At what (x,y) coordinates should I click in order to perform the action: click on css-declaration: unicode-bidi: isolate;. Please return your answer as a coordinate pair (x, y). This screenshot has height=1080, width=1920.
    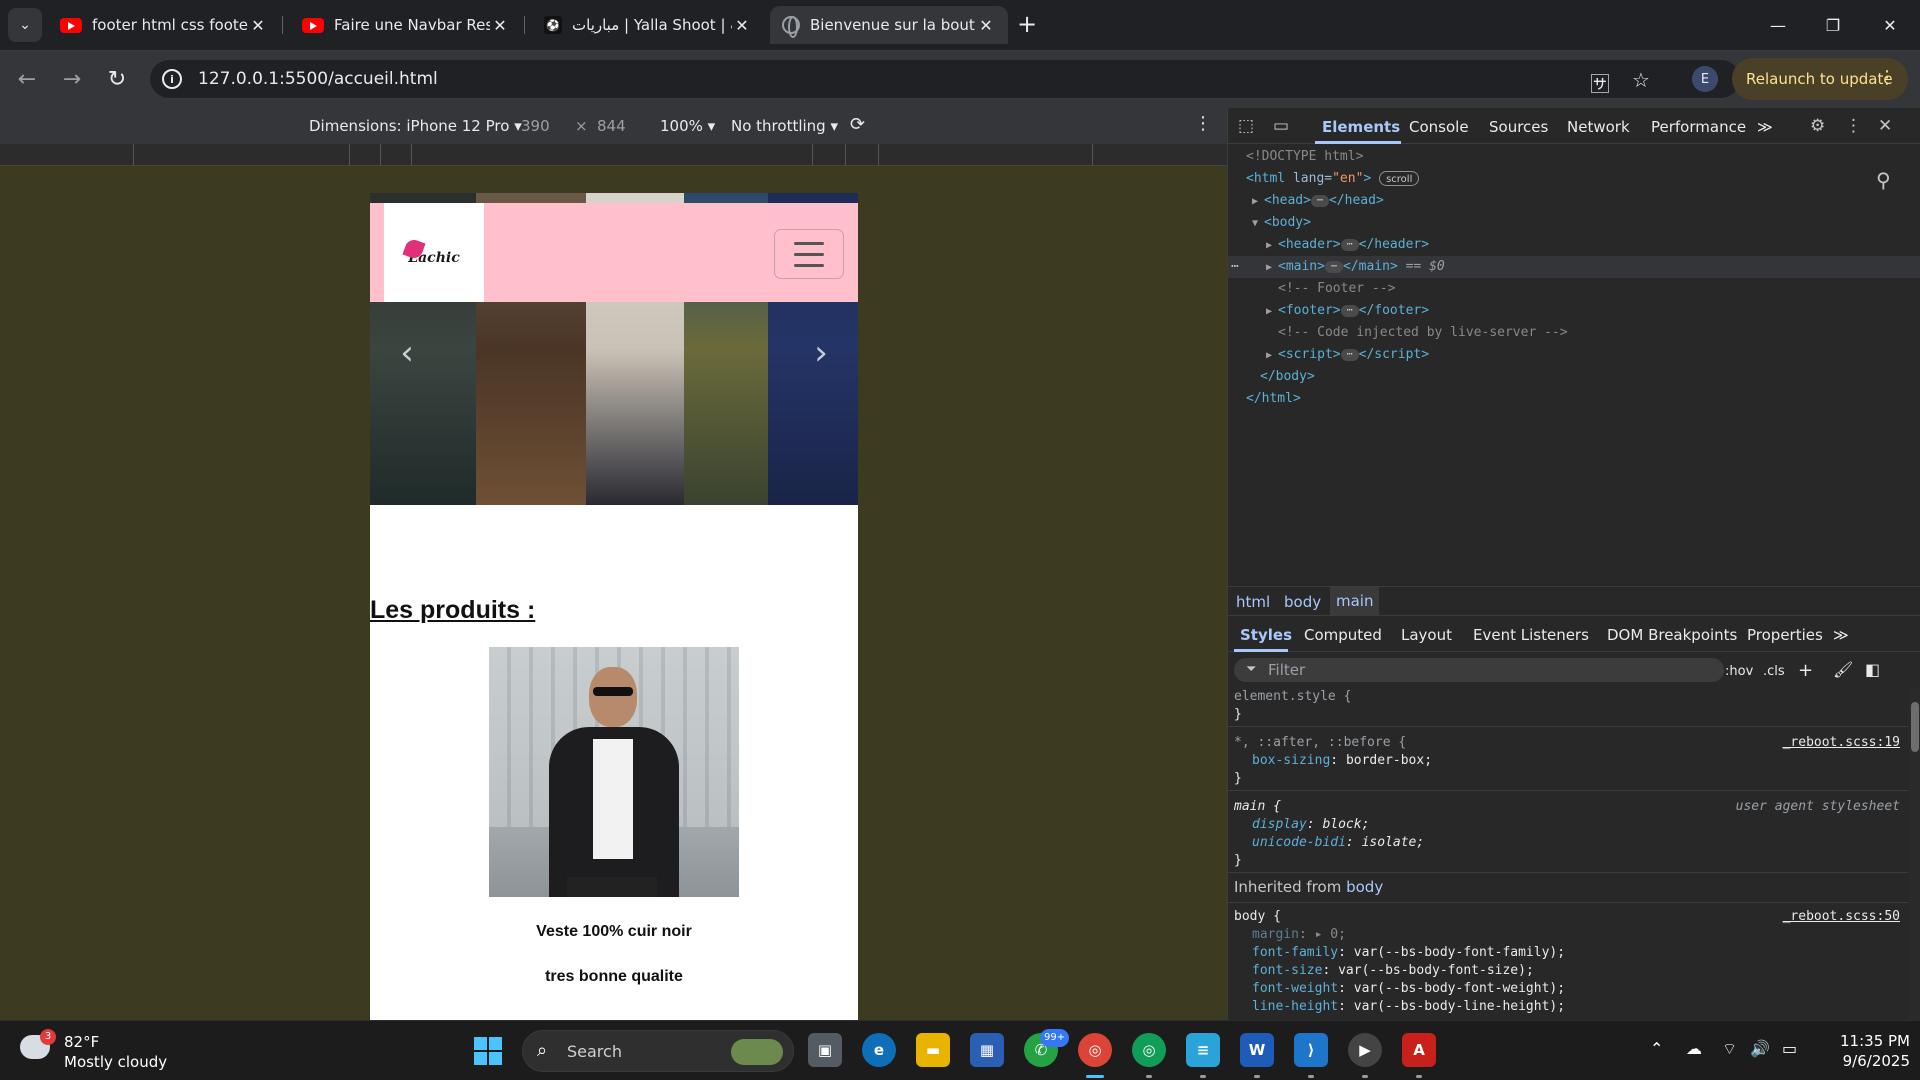
    Looking at the image, I should click on (1568, 843).